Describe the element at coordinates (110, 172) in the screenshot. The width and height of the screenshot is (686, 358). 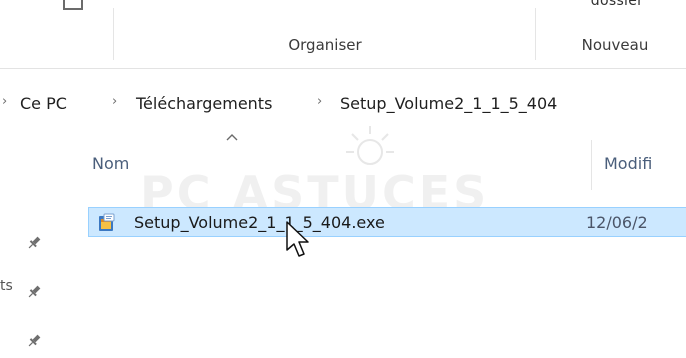
I see `column-header-name: Nom` at that location.